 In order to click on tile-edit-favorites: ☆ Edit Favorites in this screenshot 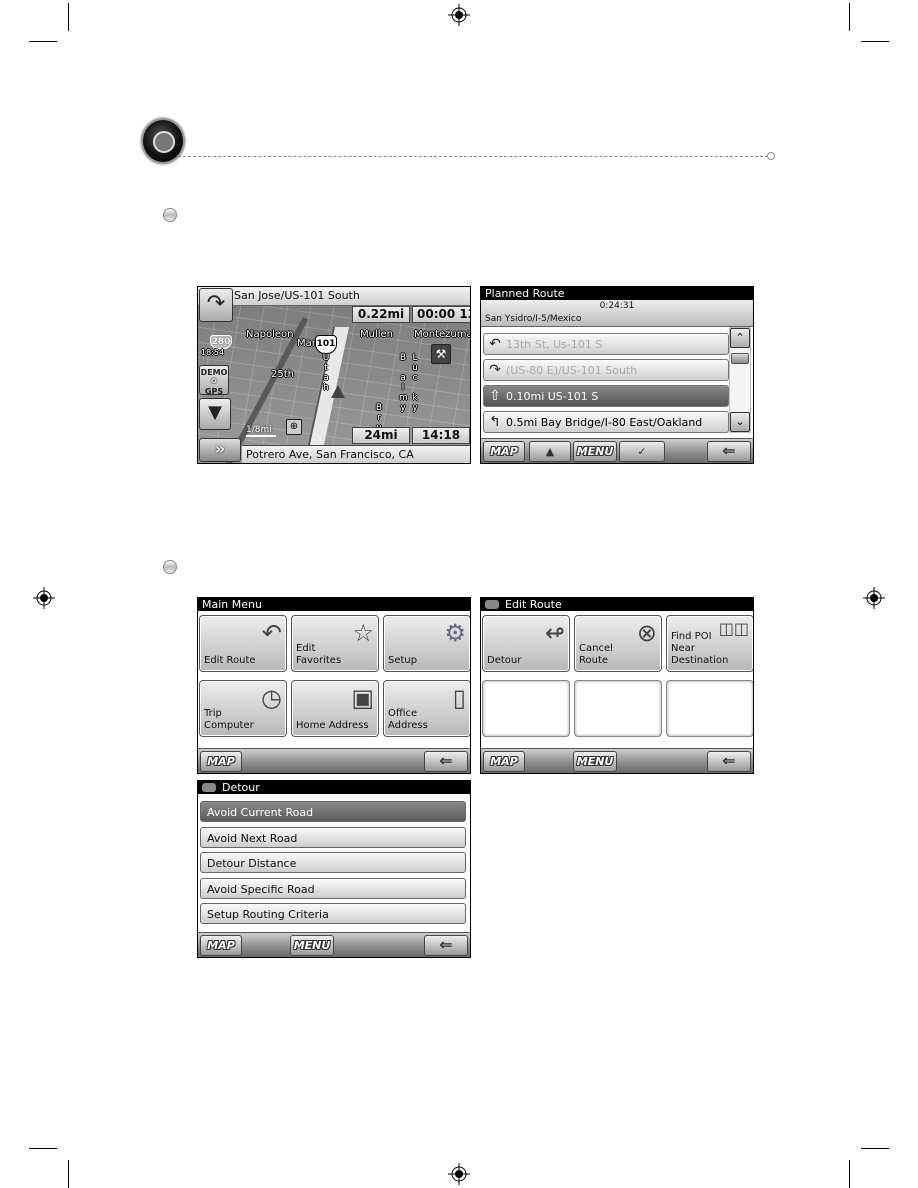, I will do `click(335, 643)`.